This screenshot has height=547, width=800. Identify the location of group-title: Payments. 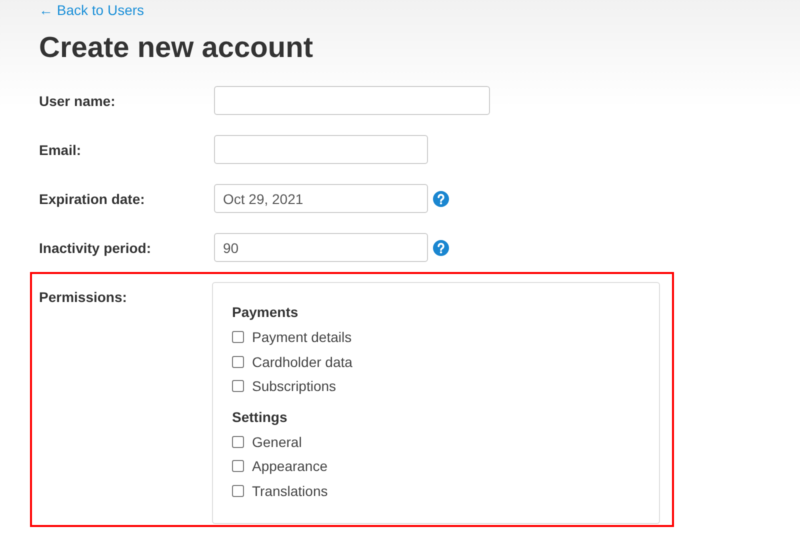
(265, 312).